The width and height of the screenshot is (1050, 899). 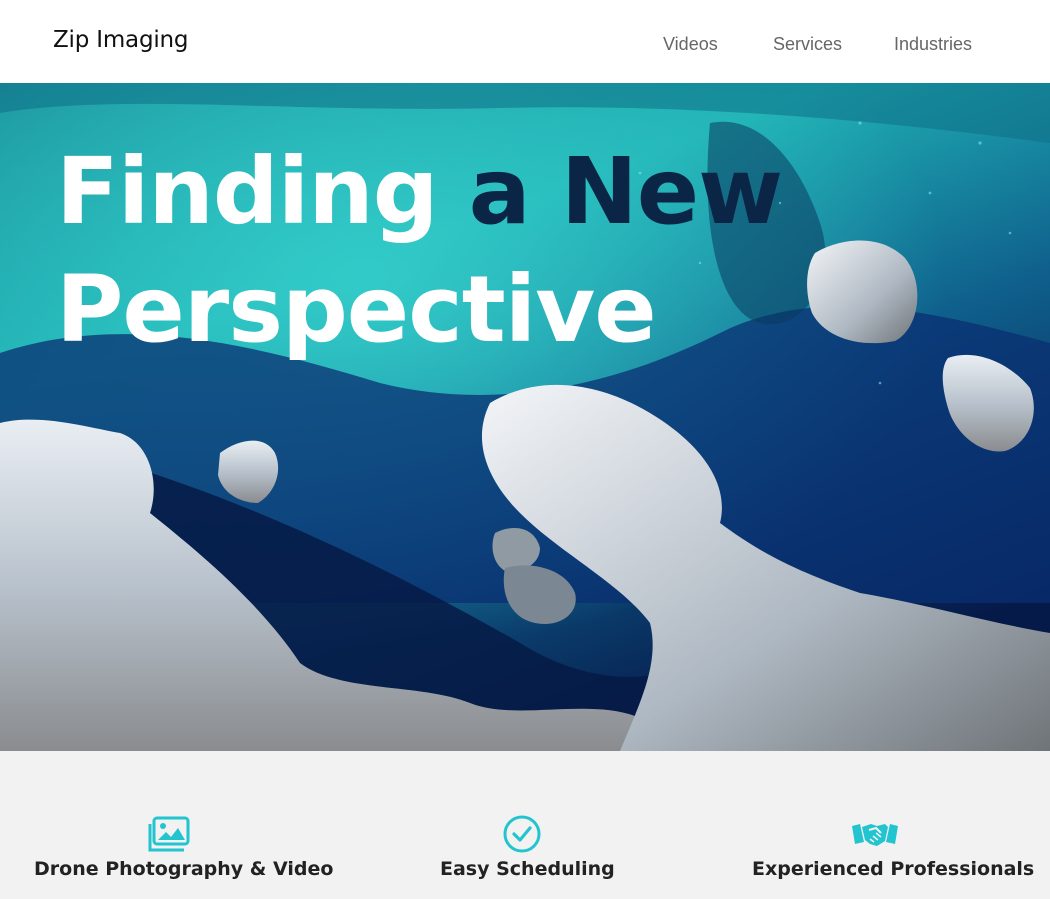 What do you see at coordinates (525, 41) in the screenshot?
I see `site-header: Zip Imaging Videos Services Industries` at bounding box center [525, 41].